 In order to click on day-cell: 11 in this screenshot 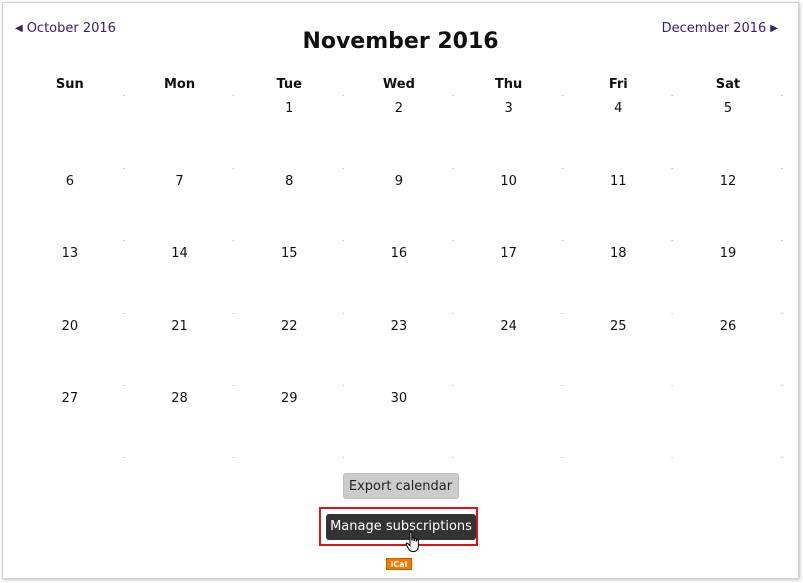, I will do `click(618, 204)`.